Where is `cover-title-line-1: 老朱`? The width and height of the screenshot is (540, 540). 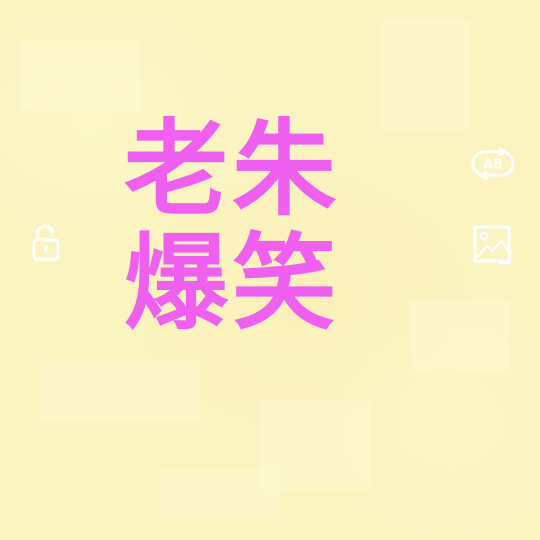
cover-title-line-1: 老朱 is located at coordinates (232, 169).